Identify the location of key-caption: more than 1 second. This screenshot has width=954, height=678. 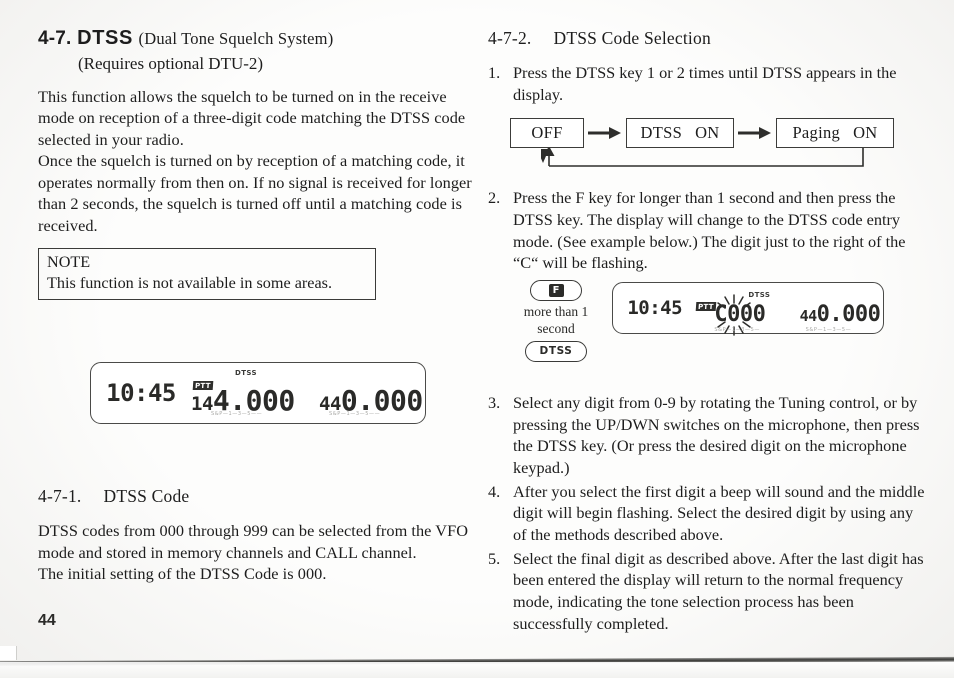
(556, 320).